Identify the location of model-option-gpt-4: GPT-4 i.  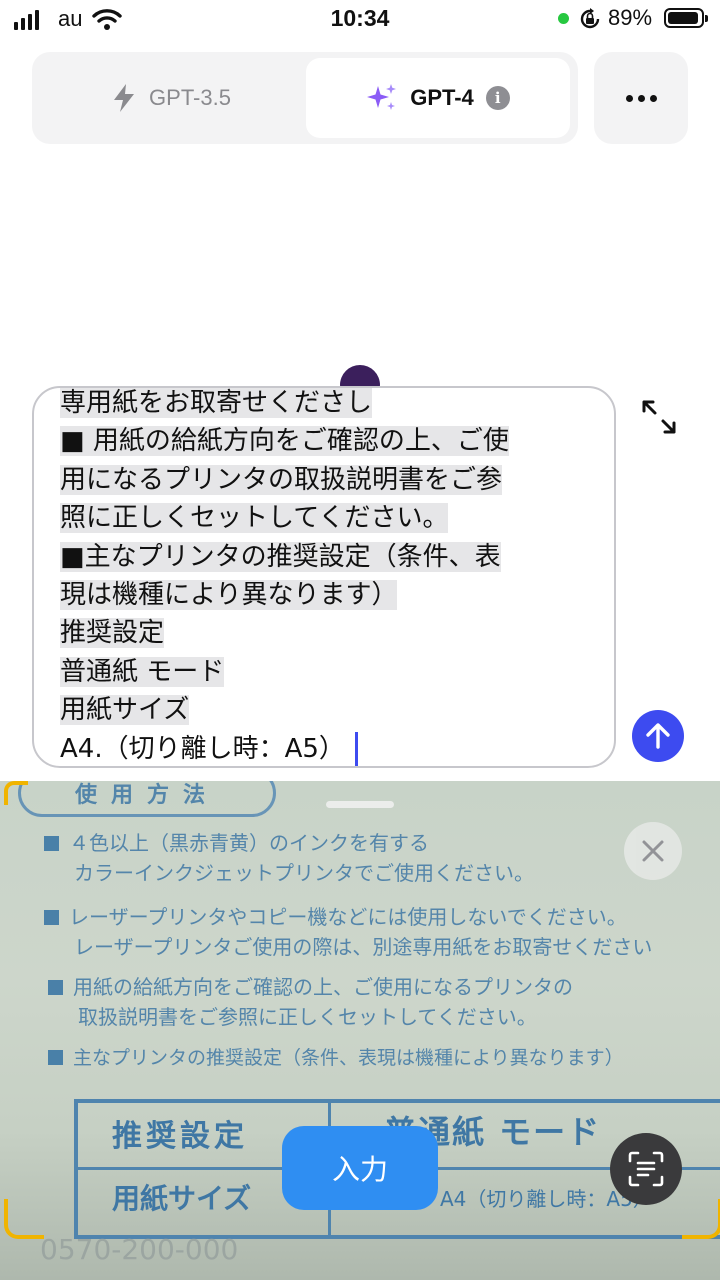
(438, 98).